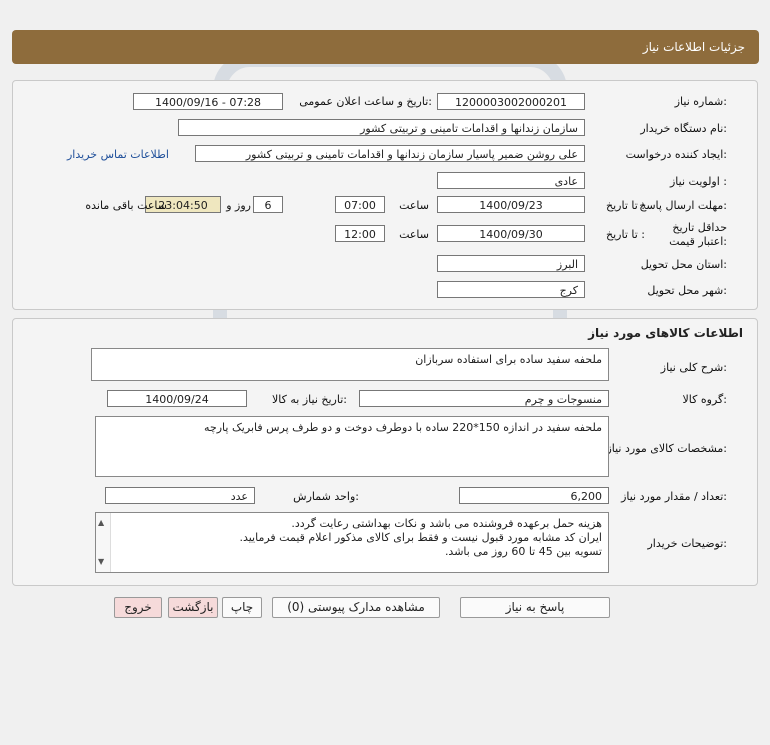 Image resolution: width=770 pixels, height=745 pixels. I want to click on deadline-label: مهلت ارسال پاسخ:, so click(683, 205).